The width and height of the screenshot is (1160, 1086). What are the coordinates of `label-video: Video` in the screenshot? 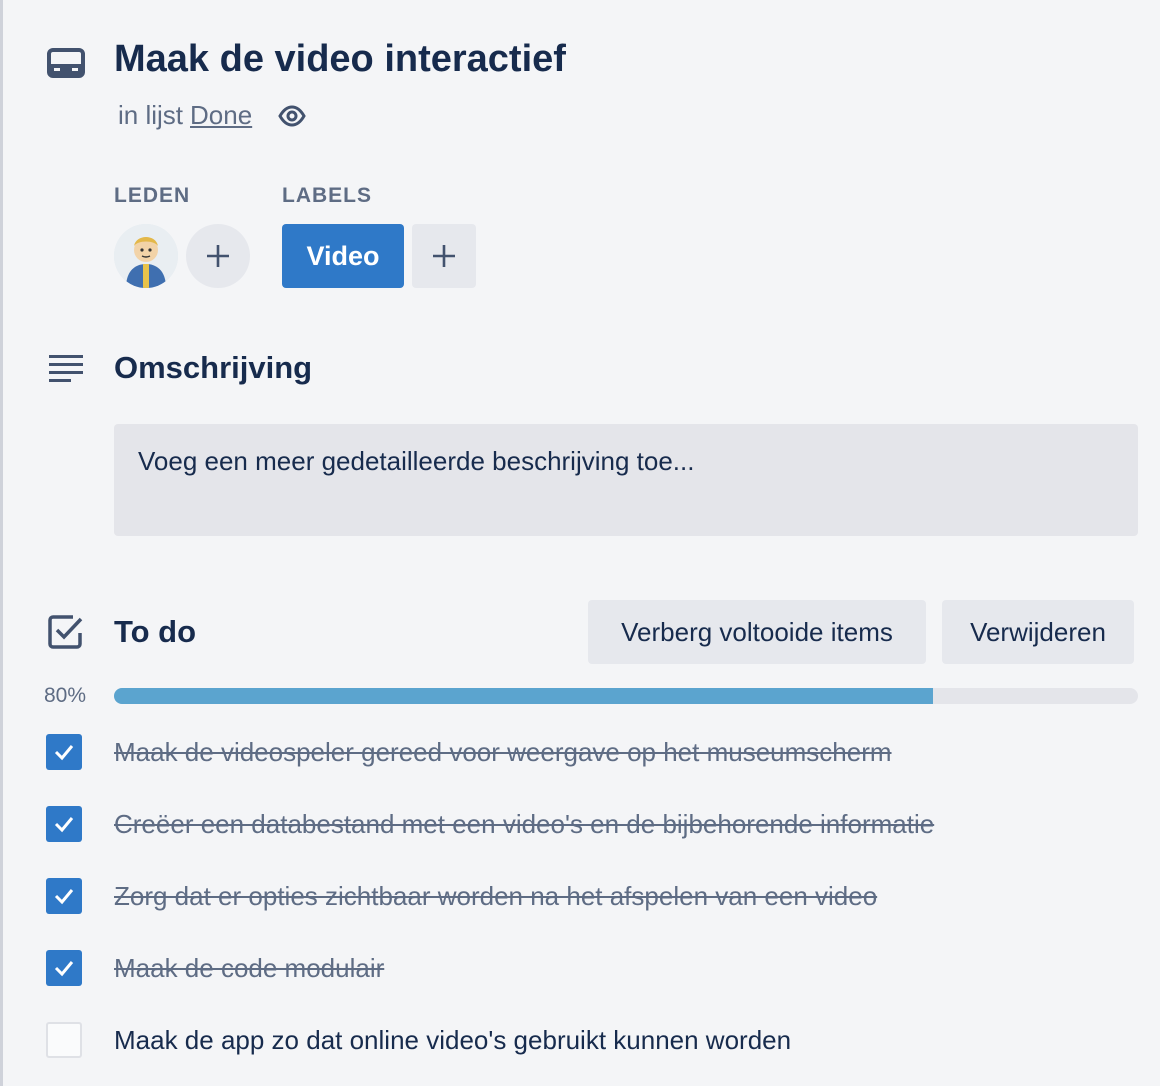 It's located at (343, 256).